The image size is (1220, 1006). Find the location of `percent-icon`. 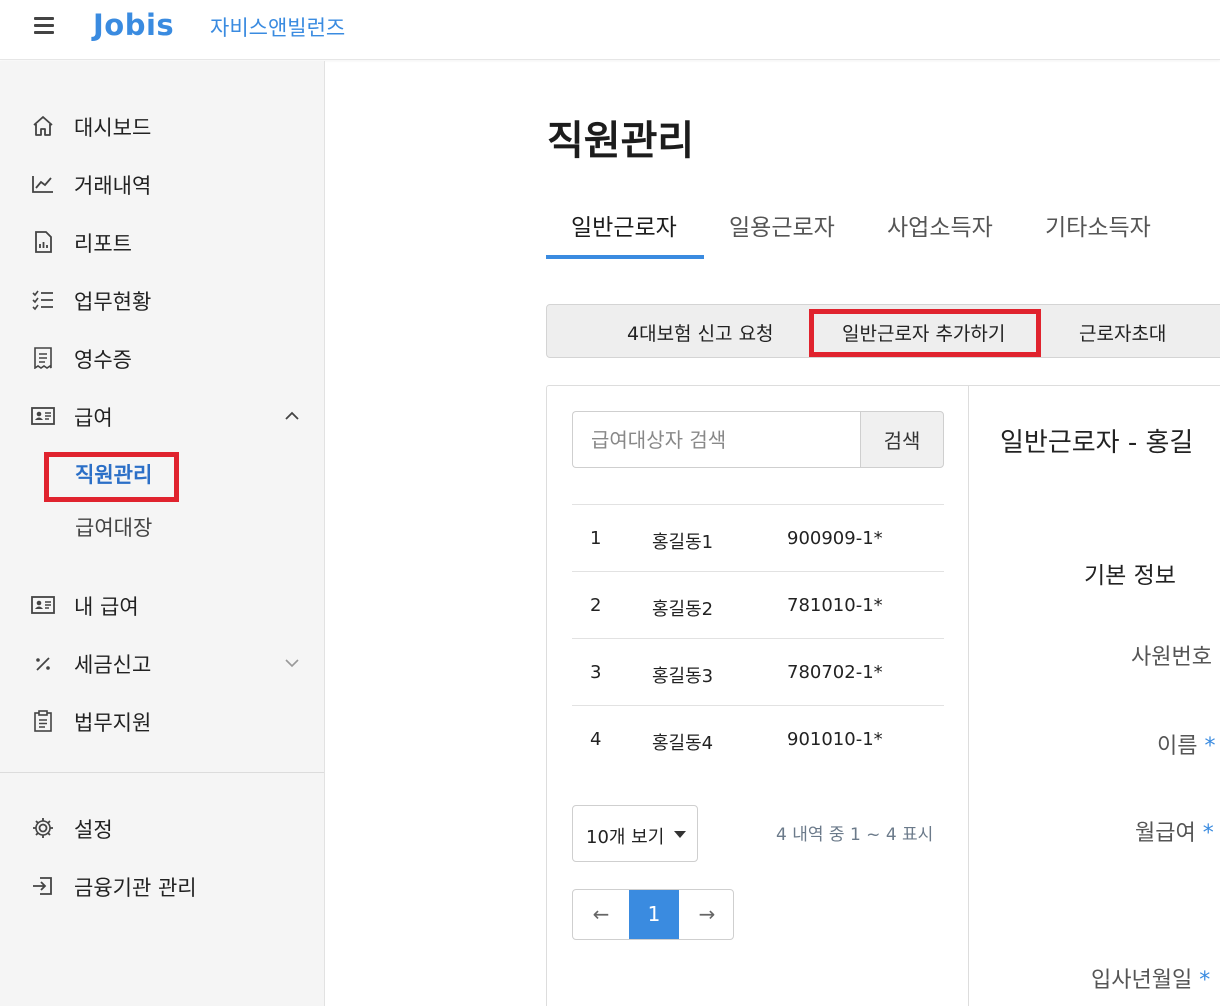

percent-icon is located at coordinates (43, 664).